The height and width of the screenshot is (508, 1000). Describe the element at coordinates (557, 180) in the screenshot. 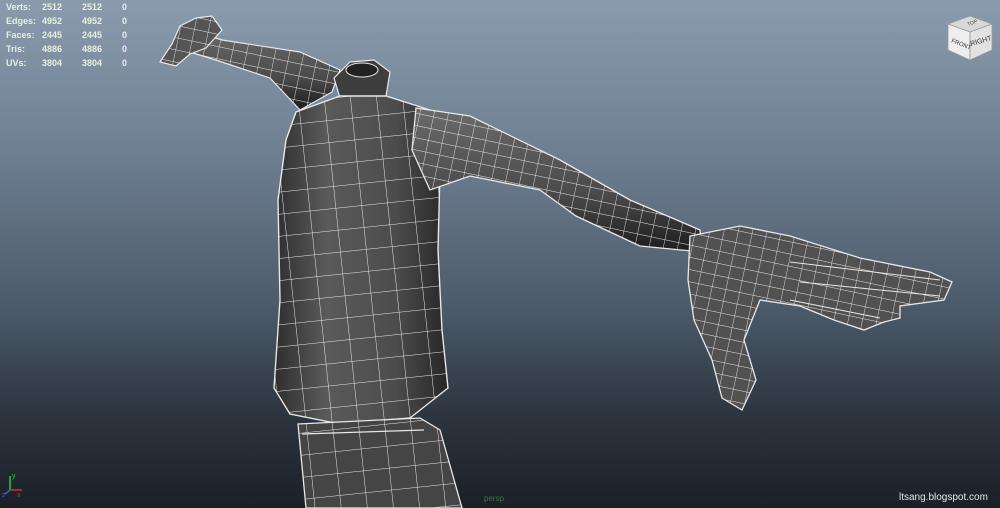

I see `right-arm` at that location.